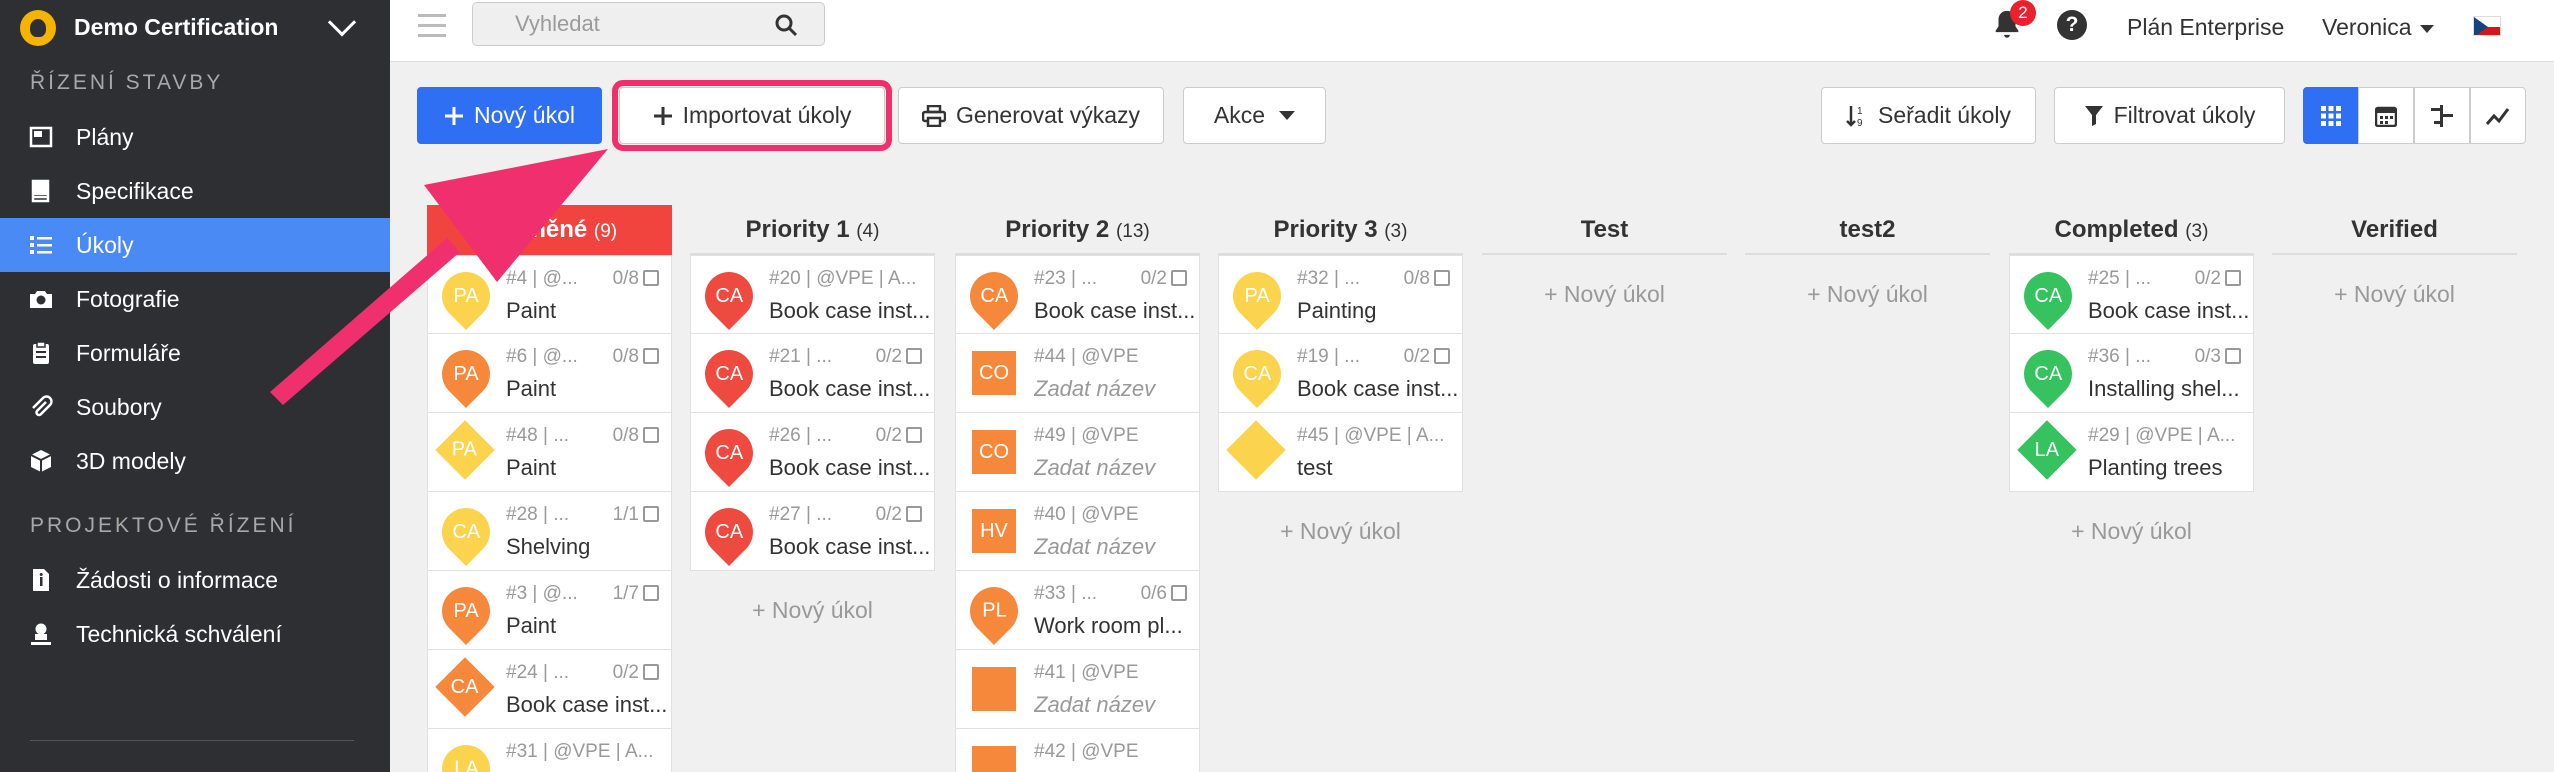 This screenshot has width=2554, height=772. I want to click on sidebar-item-3d-modely: 3D modely, so click(195, 461).